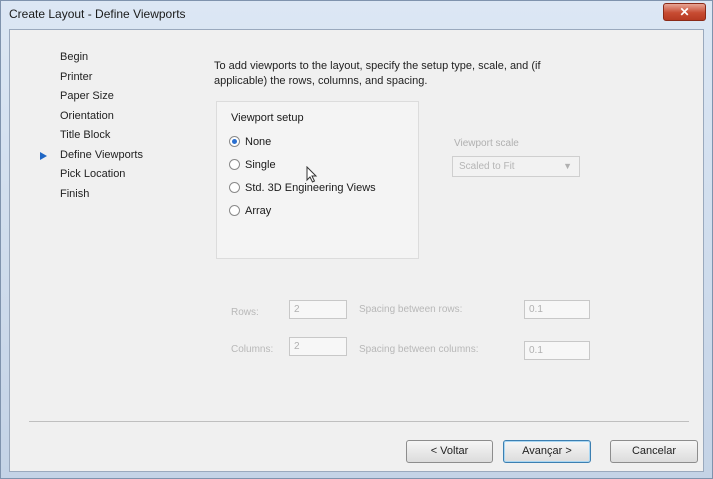 The height and width of the screenshot is (479, 713). I want to click on step-orientation: Orientation, so click(101, 117).